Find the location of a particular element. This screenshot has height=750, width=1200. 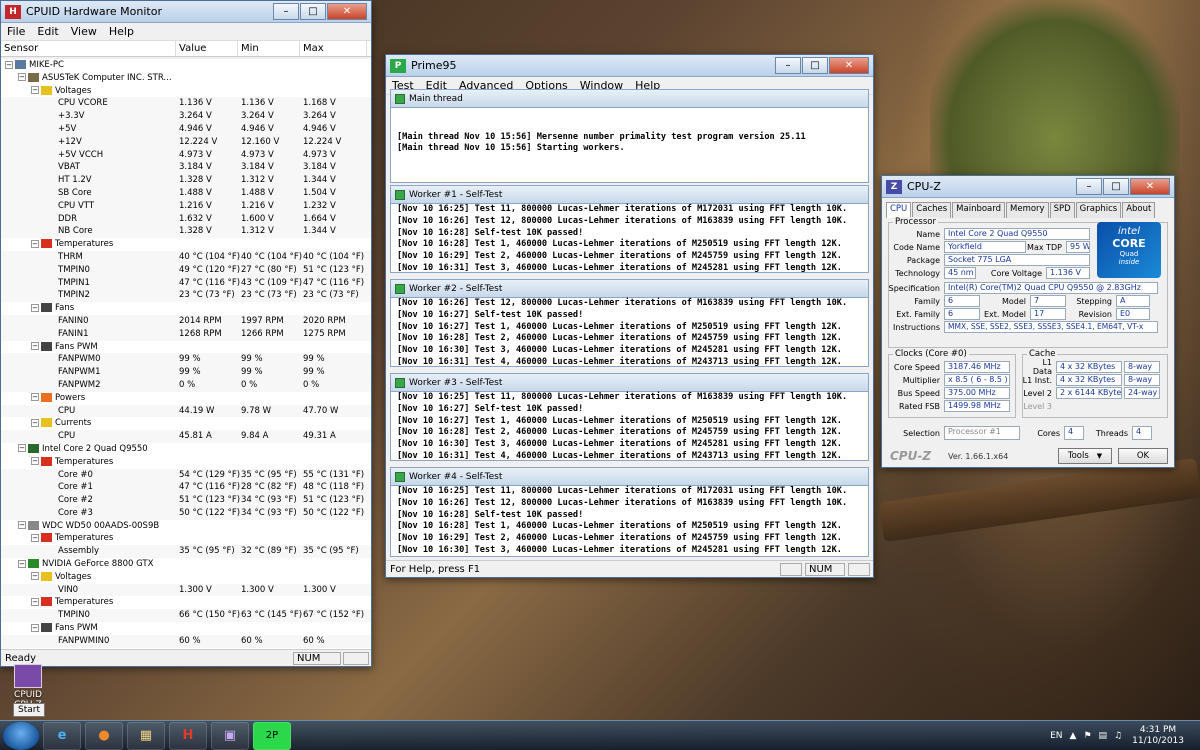

sensor-row: FANPWMIN0 60 % 60 % 60 % is located at coordinates (186, 641).